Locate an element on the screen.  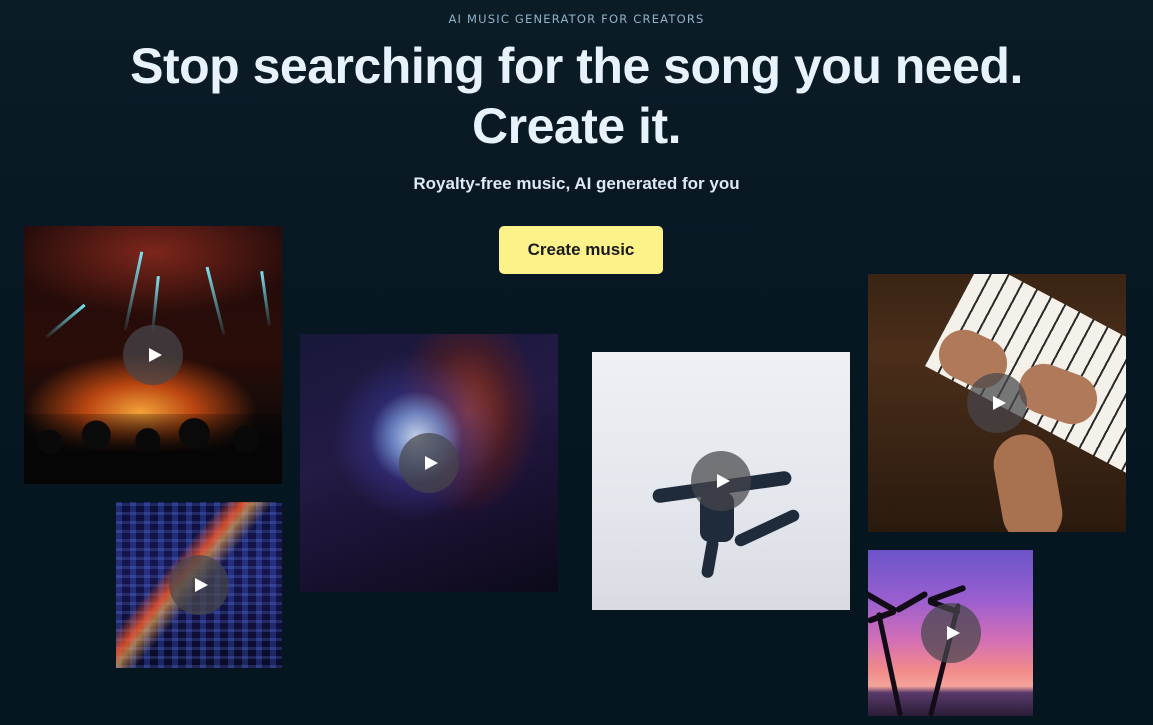
sample-tile-city is located at coordinates (199, 585).